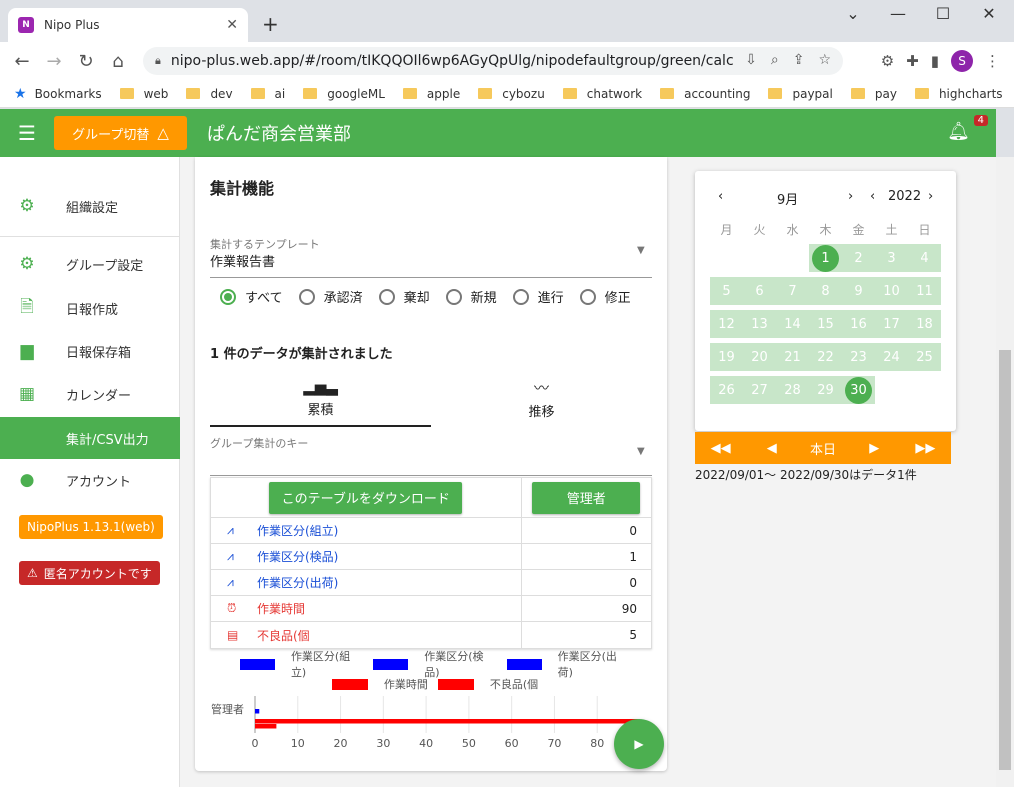 The width and height of the screenshot is (1014, 787). I want to click on calendar-day: 2, so click(858, 258).